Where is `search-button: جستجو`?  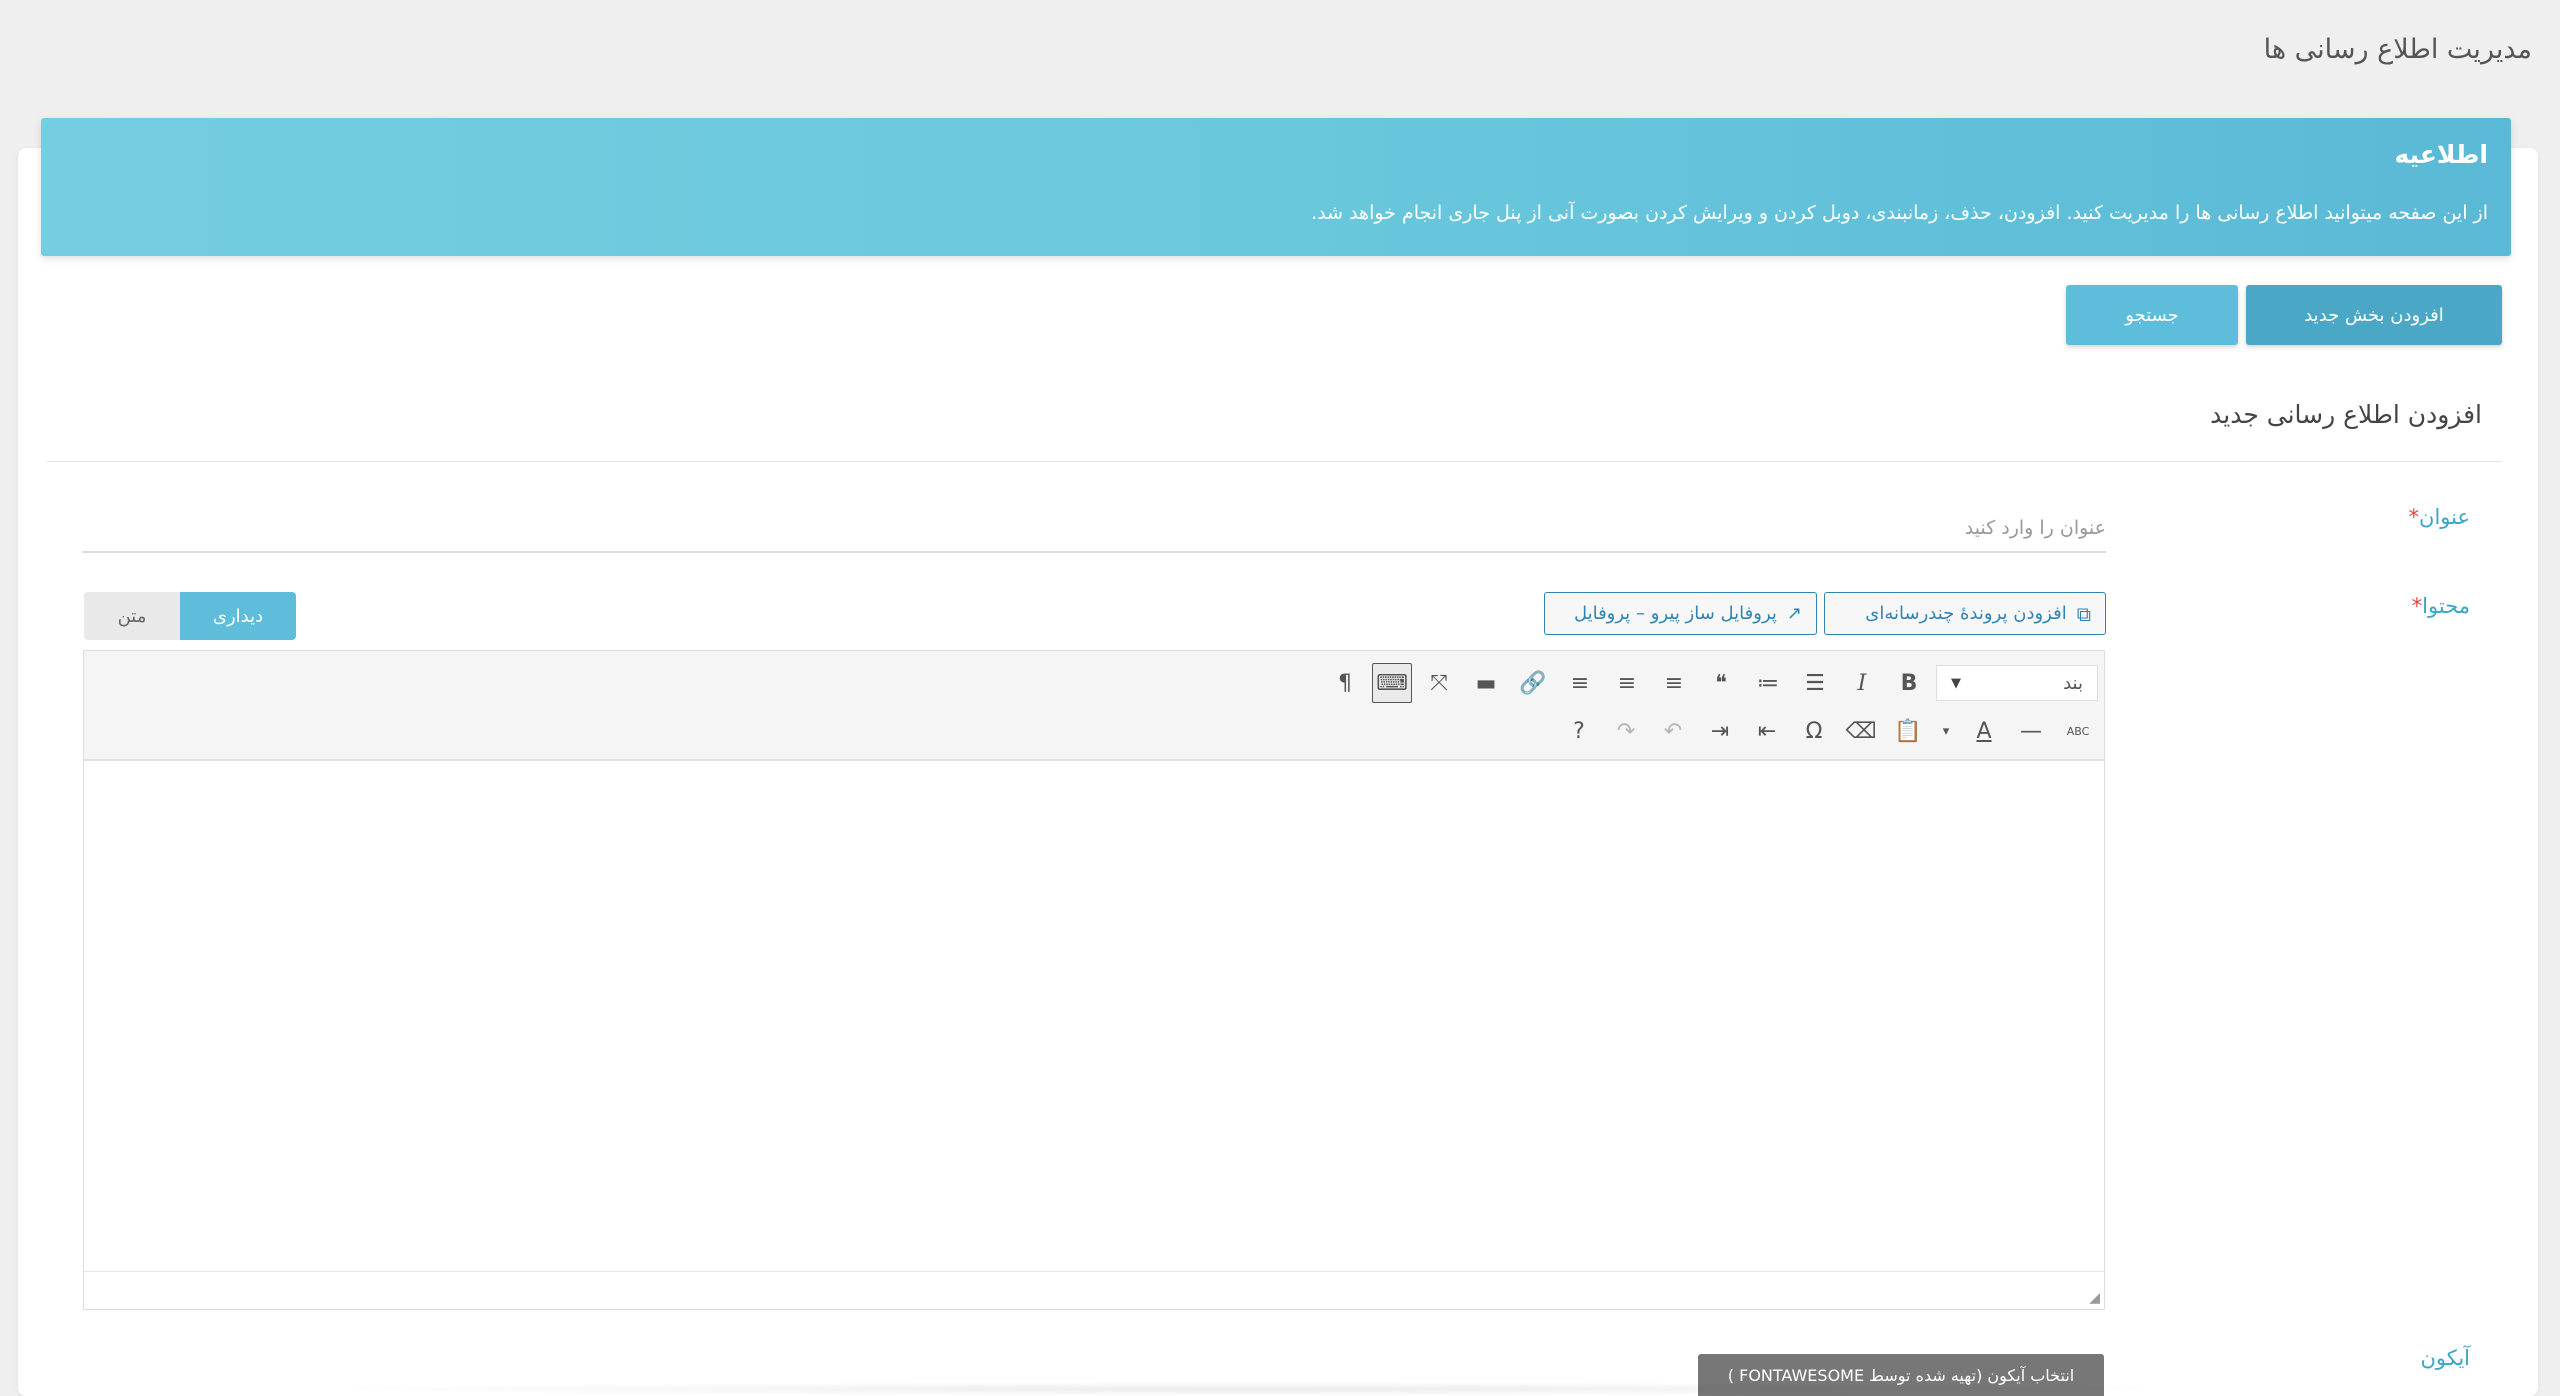
search-button: جستجو is located at coordinates (2152, 315).